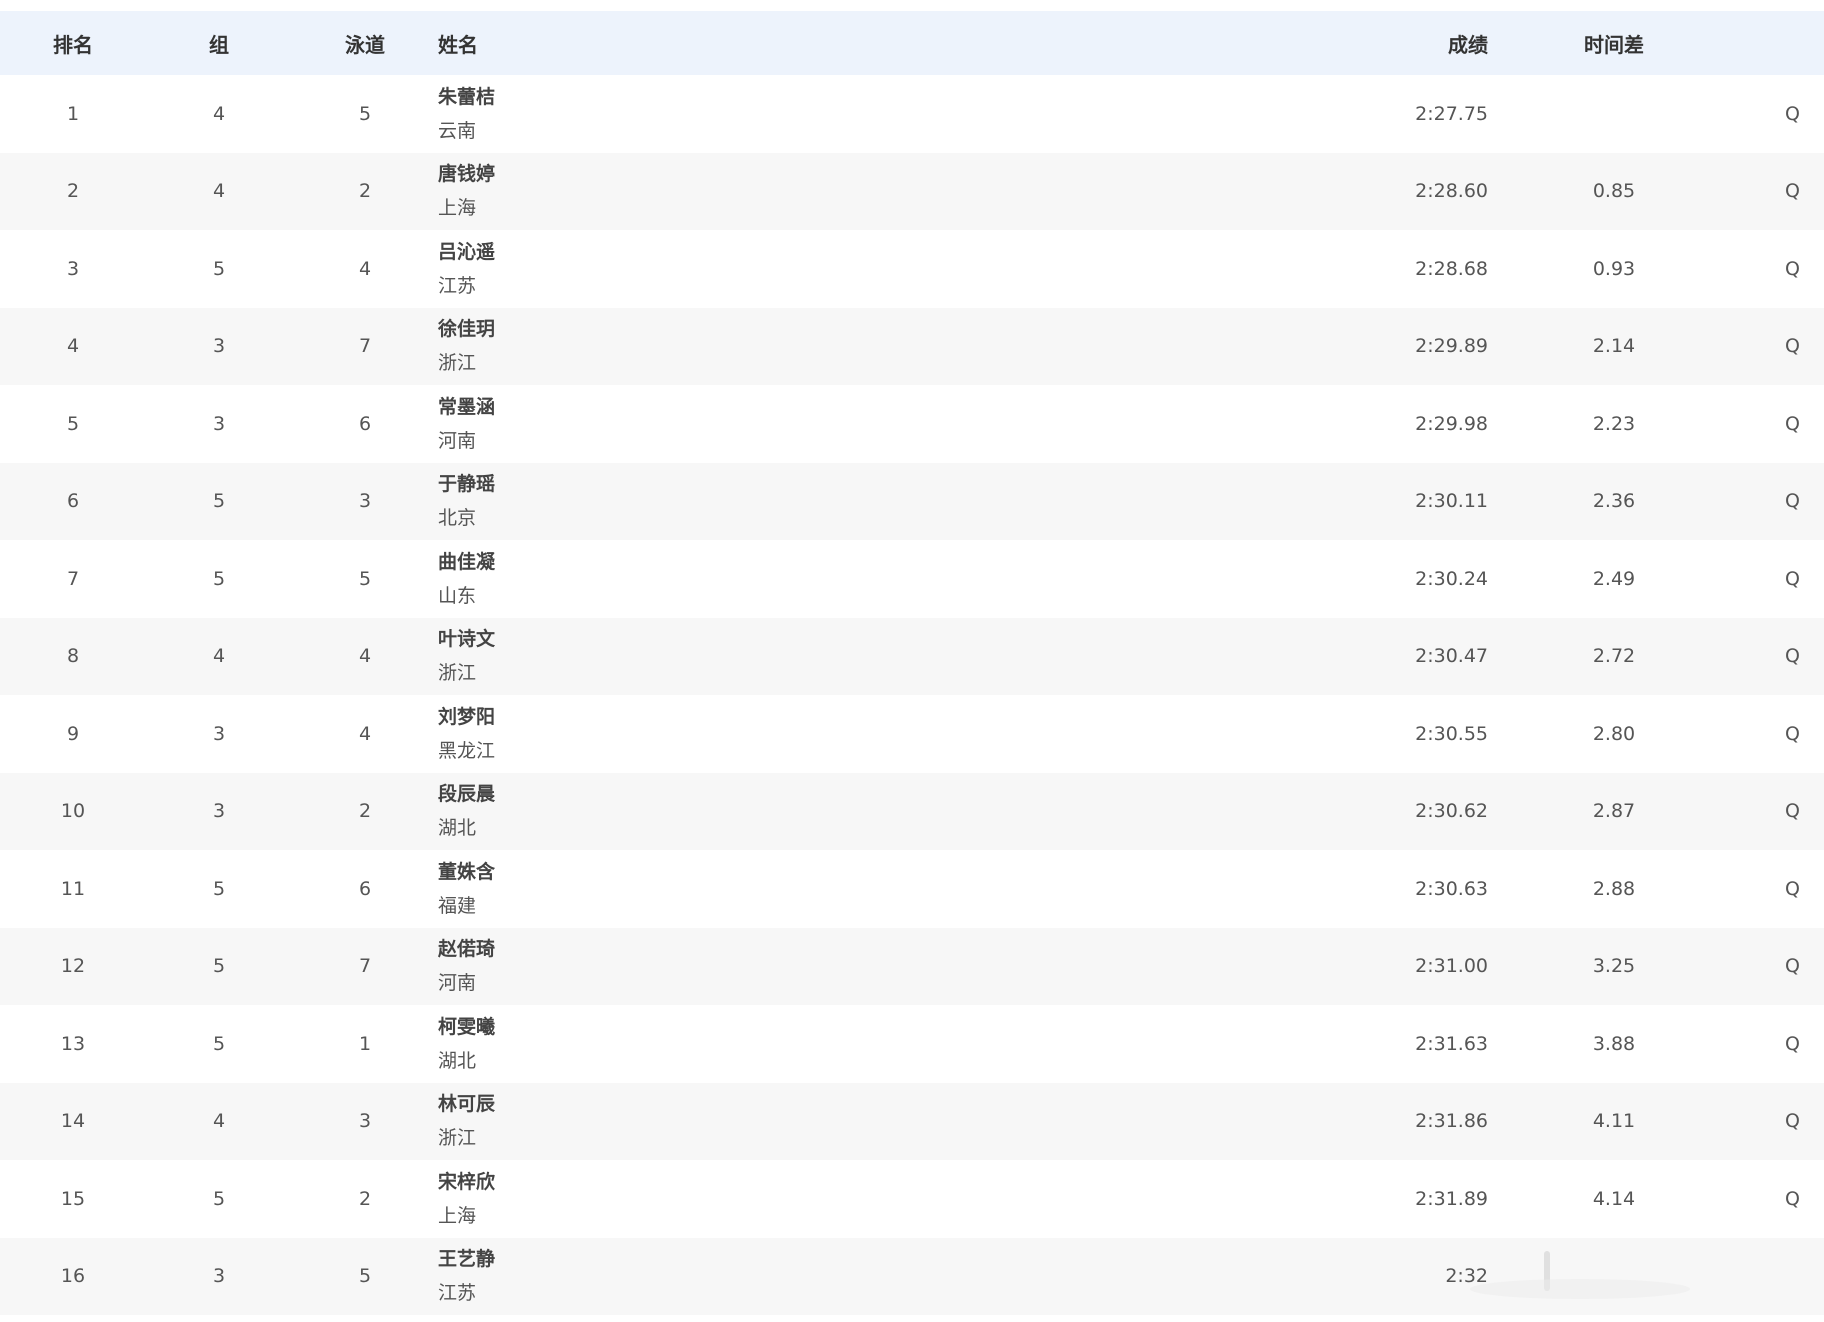 The width and height of the screenshot is (1824, 1322). Describe the element at coordinates (912, 966) in the screenshot. I see `table-row: 12 5 7 赵偌琦 河南 2:31.00 3.25 Q` at that location.